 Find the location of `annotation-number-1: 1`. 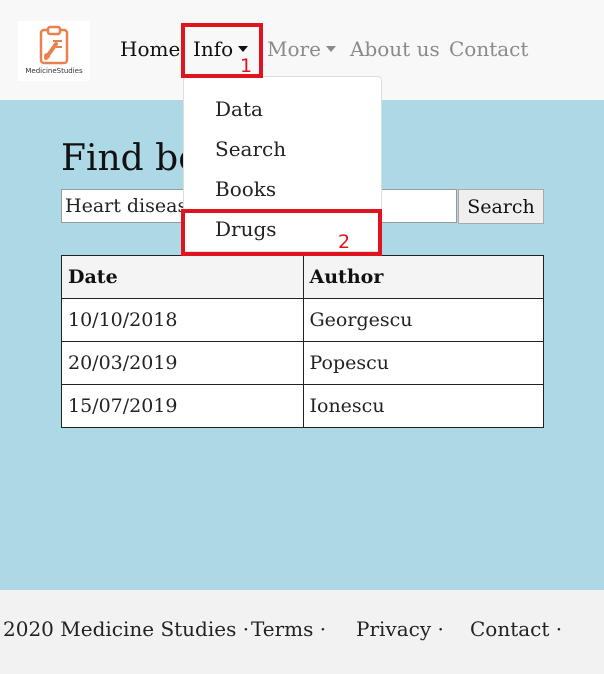

annotation-number-1: 1 is located at coordinates (246, 66).